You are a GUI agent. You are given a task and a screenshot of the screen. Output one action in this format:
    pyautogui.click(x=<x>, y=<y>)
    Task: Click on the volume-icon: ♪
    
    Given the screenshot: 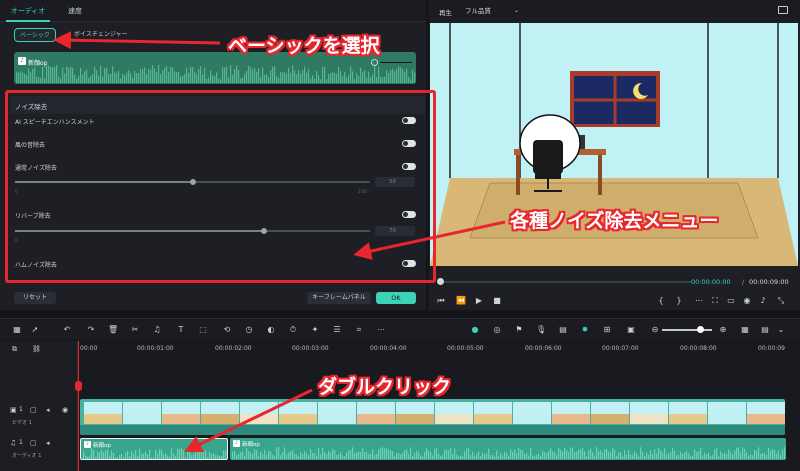 What is the action you would take?
    pyautogui.click(x=763, y=301)
    